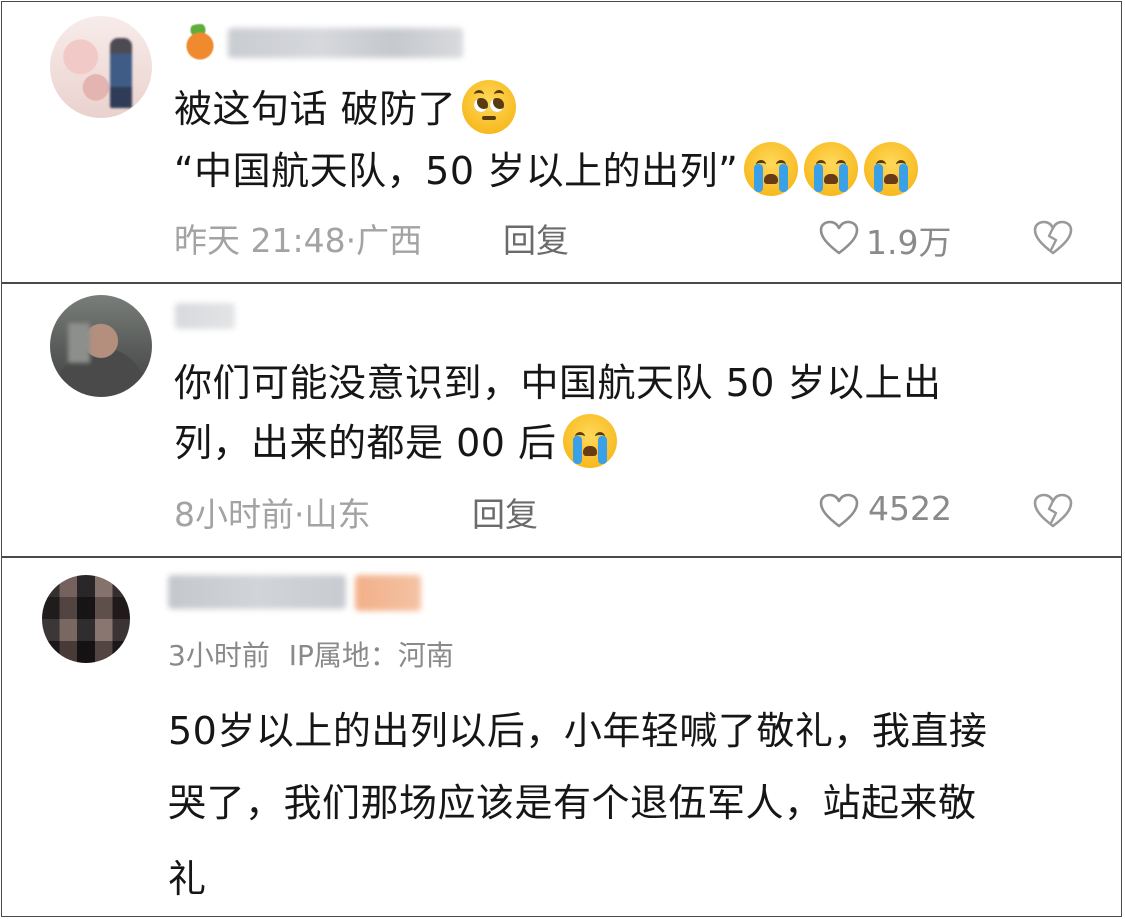  Describe the element at coordinates (909, 242) in the screenshot. I see `like-count: 1.9万` at that location.